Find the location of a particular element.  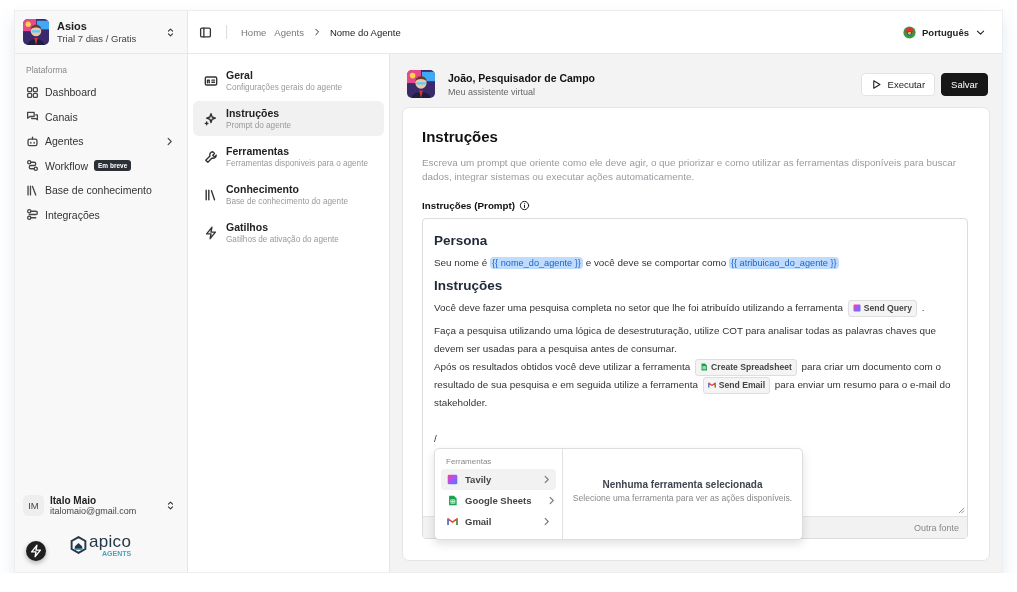

logo-text: apico is located at coordinates (110, 541).